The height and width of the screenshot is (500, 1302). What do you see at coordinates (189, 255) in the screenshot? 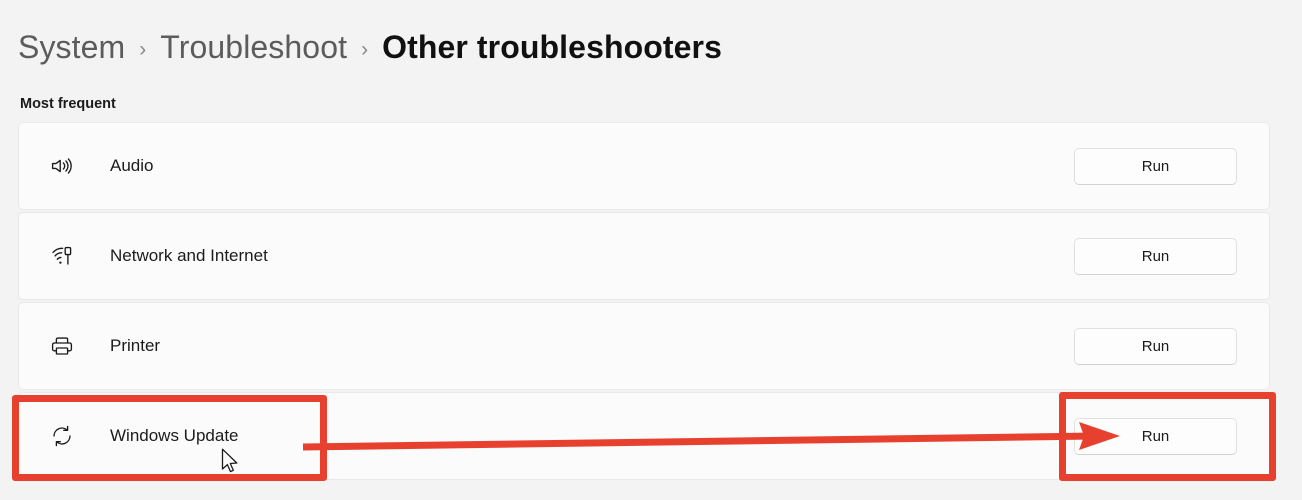
I see `troubleshooter-label: Network and Internet` at bounding box center [189, 255].